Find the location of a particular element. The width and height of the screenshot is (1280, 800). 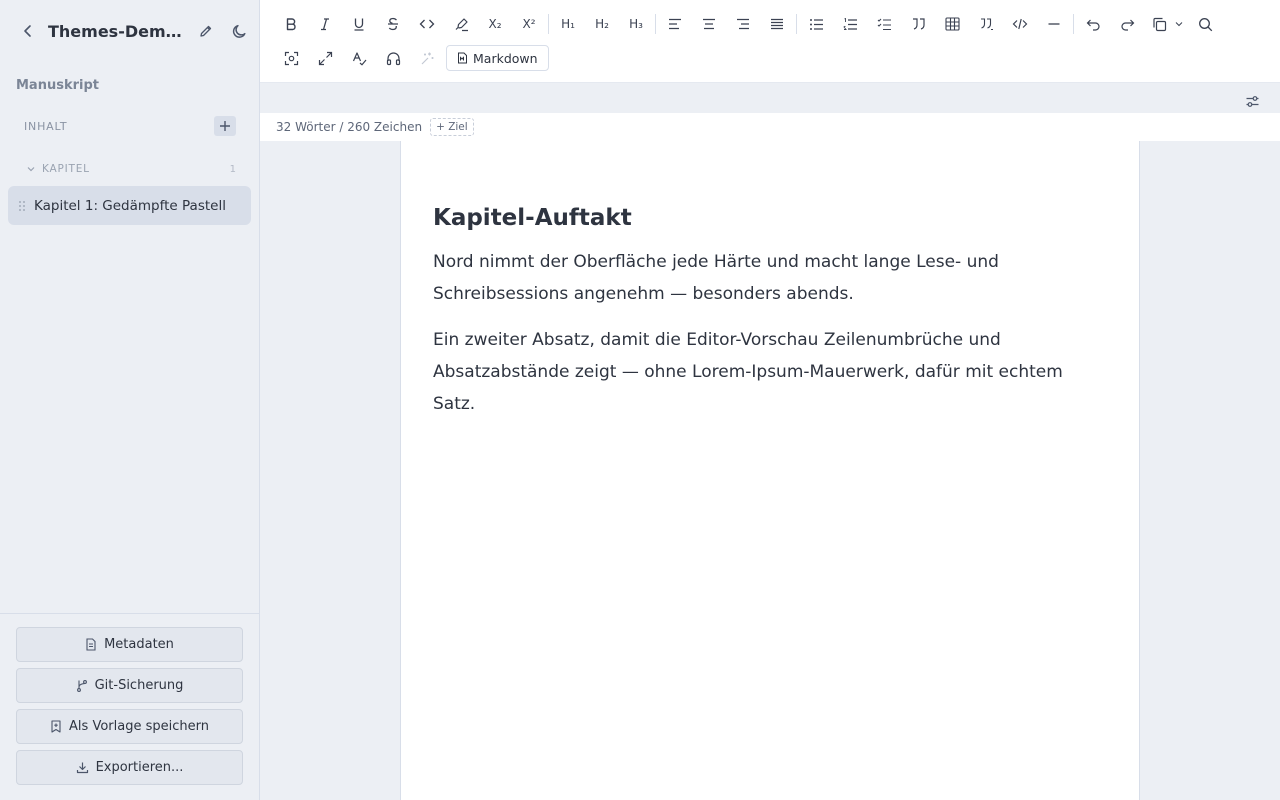

underline-icon is located at coordinates (359, 24).